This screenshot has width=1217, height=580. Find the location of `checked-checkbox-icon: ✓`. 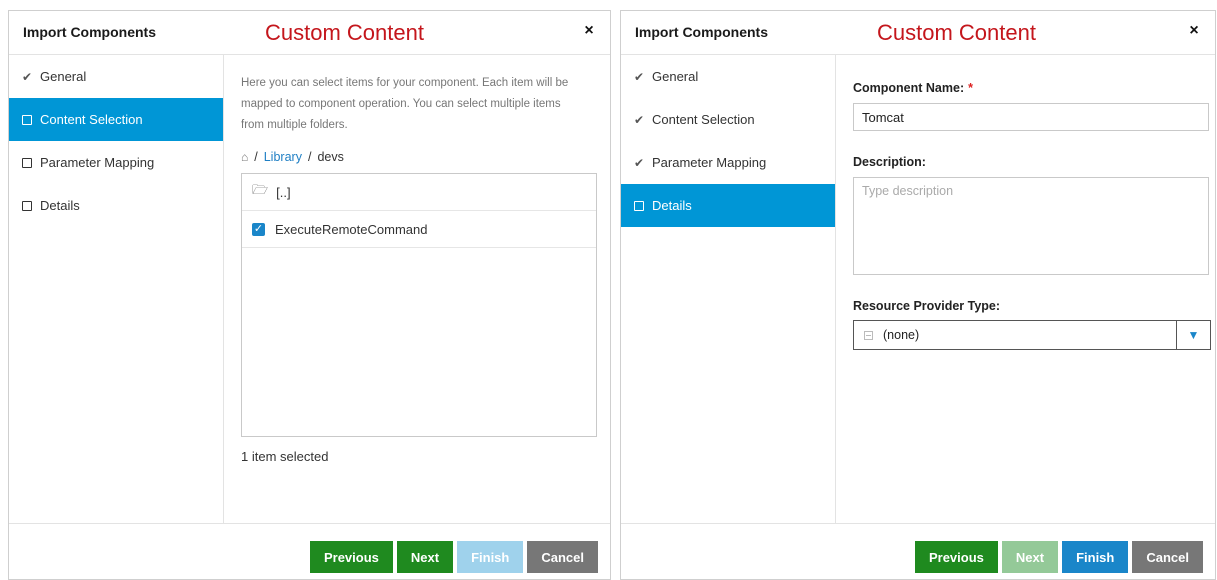

checked-checkbox-icon: ✓ is located at coordinates (258, 229).